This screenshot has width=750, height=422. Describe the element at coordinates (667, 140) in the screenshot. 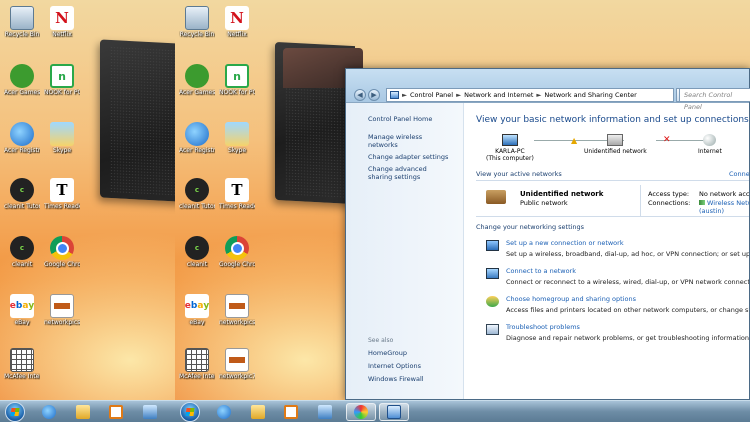

I see `disconnected-x-icon: ✕` at that location.